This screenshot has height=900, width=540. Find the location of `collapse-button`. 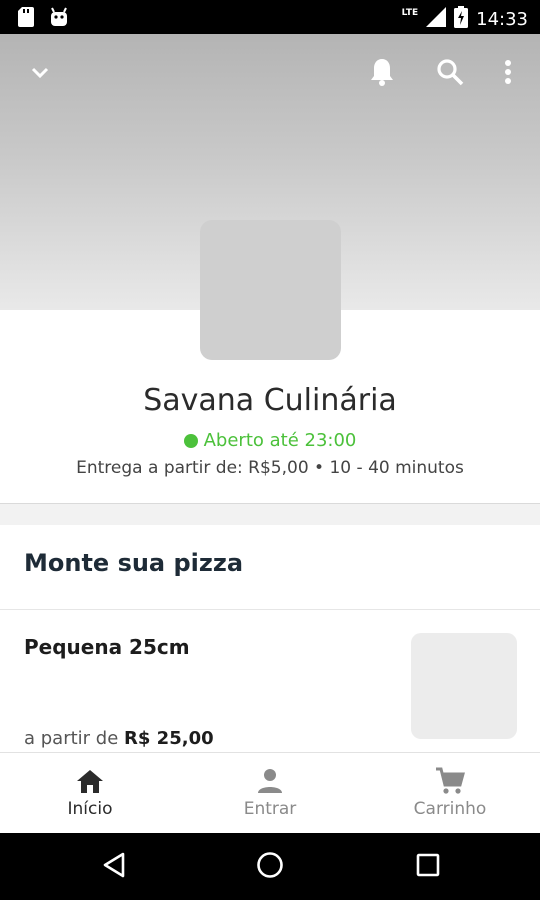

collapse-button is located at coordinates (40, 74).